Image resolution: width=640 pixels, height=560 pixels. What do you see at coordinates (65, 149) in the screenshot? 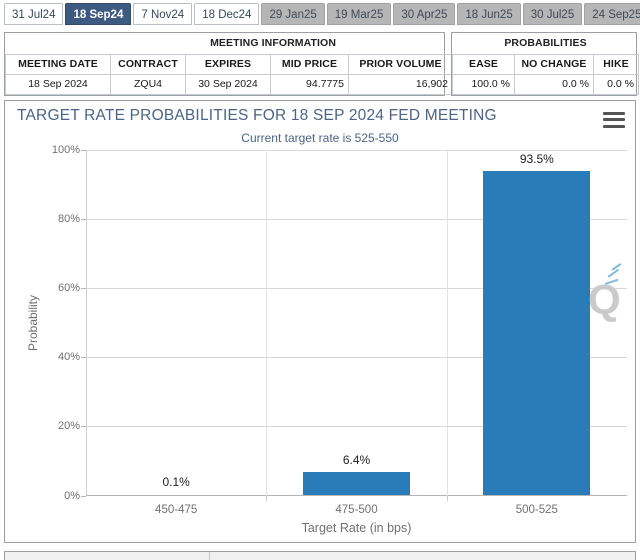
I see `y-tick-label: 100%` at bounding box center [65, 149].